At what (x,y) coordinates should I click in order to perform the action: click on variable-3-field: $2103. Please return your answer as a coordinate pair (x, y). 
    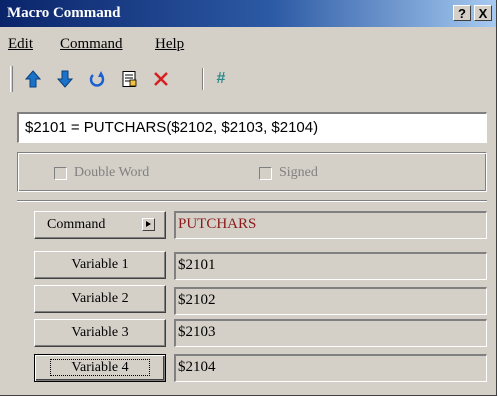
    Looking at the image, I should click on (330, 333).